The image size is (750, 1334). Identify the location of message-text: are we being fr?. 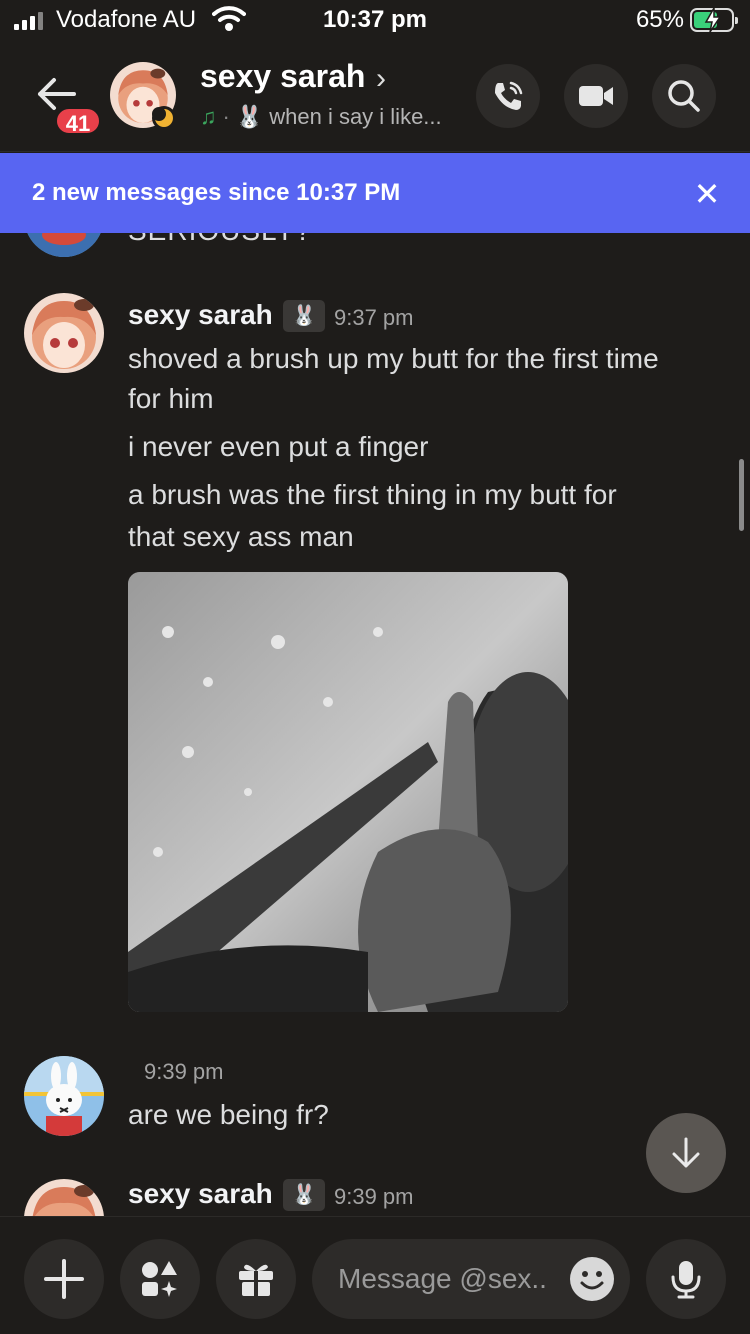
(228, 1114).